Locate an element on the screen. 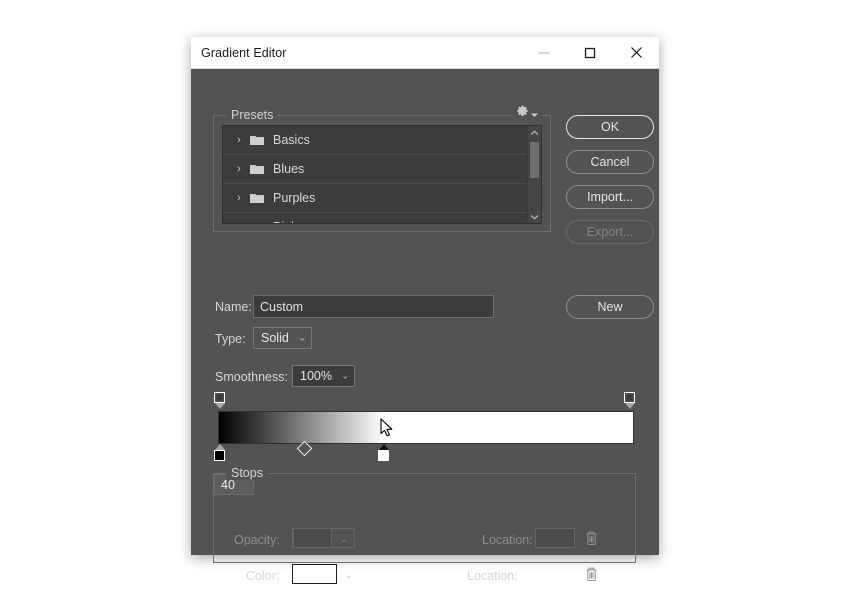 The width and height of the screenshot is (850, 596). presets-group: Presets › Basics › Blues › Purples is located at coordinates (382, 168).